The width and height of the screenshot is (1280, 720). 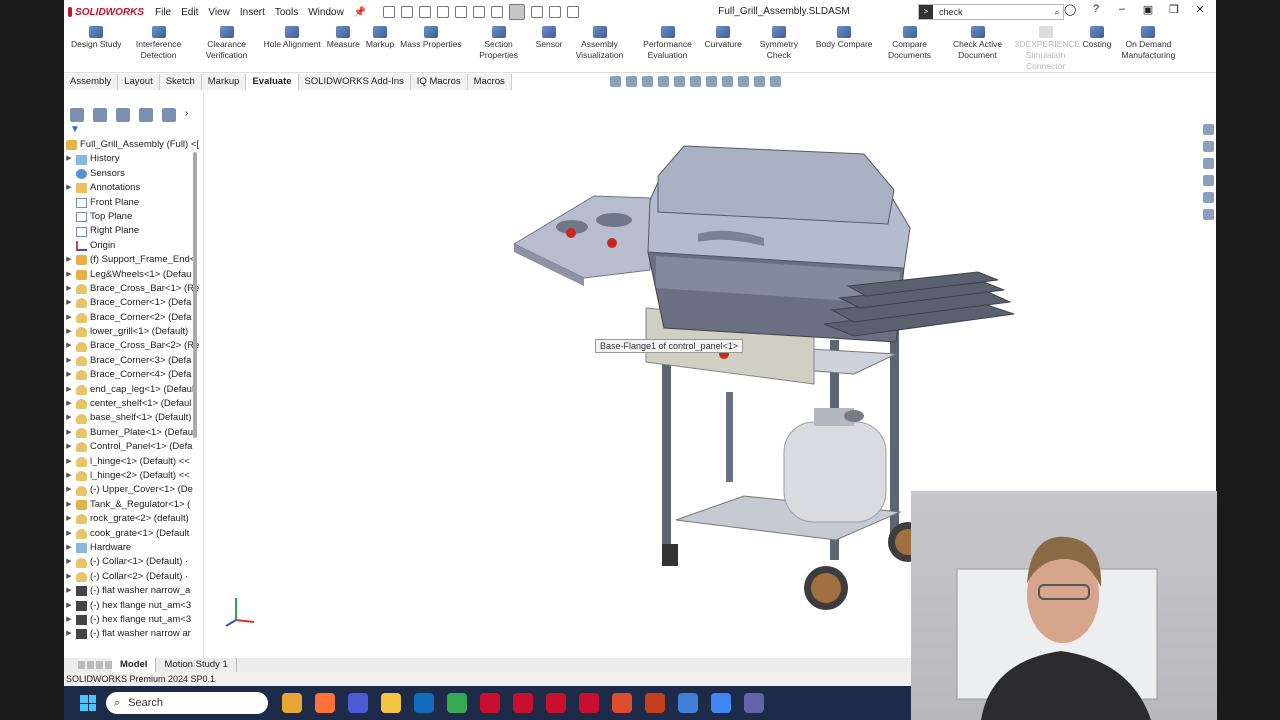 What do you see at coordinates (723, 37) in the screenshot?
I see `ribbon-button-curvature: Curvature` at bounding box center [723, 37].